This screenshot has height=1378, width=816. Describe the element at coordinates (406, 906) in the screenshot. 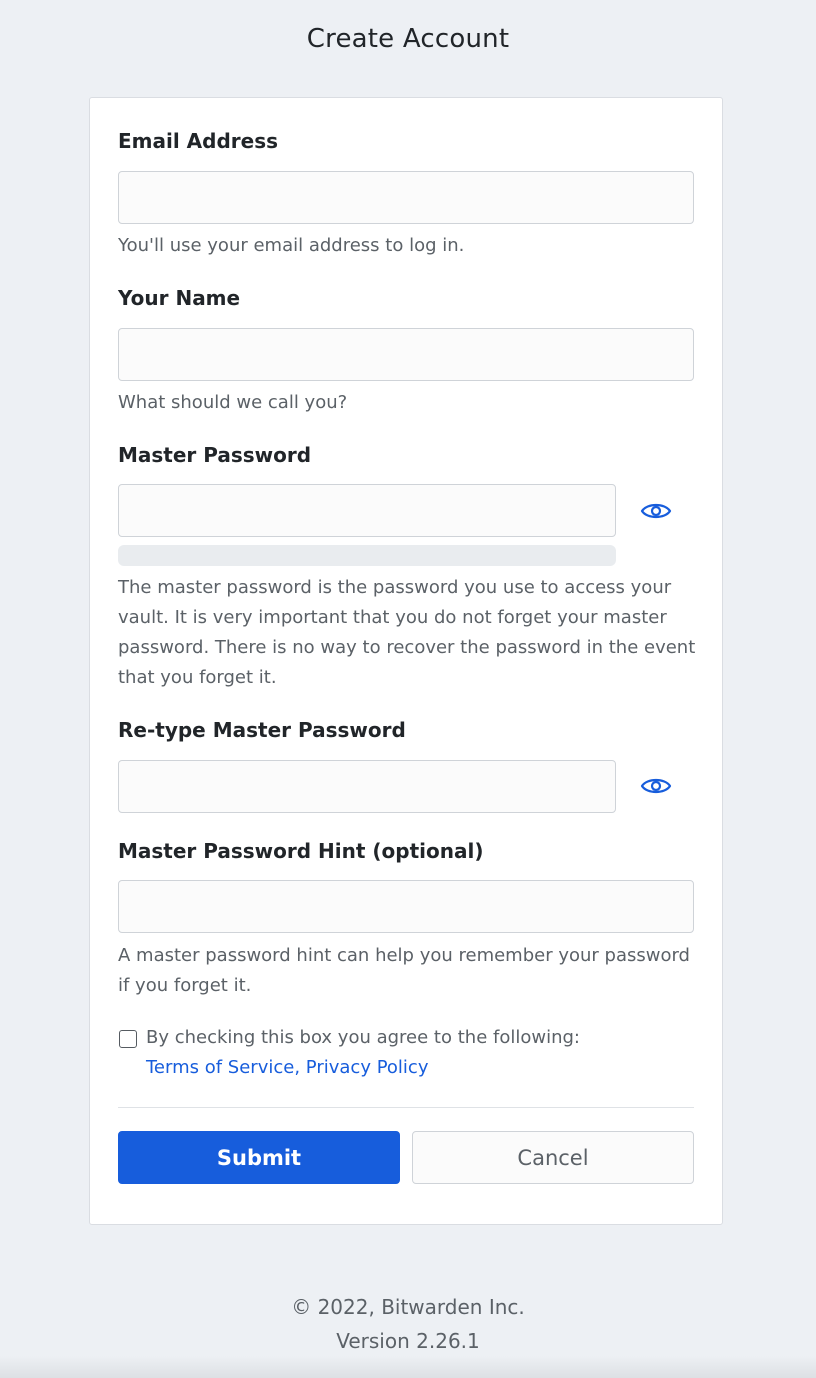

I see `hint-input` at that location.